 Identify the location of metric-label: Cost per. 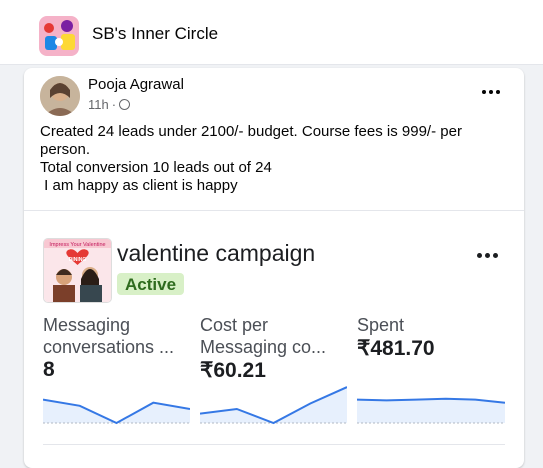
(234, 325).